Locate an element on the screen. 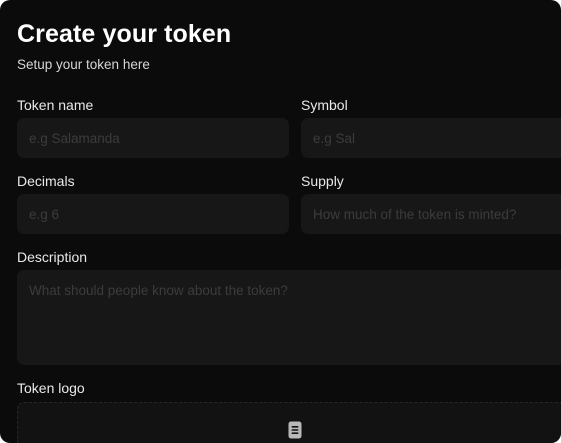 The height and width of the screenshot is (443, 561). page-subtitle: Setup your token here is located at coordinates (83, 64).